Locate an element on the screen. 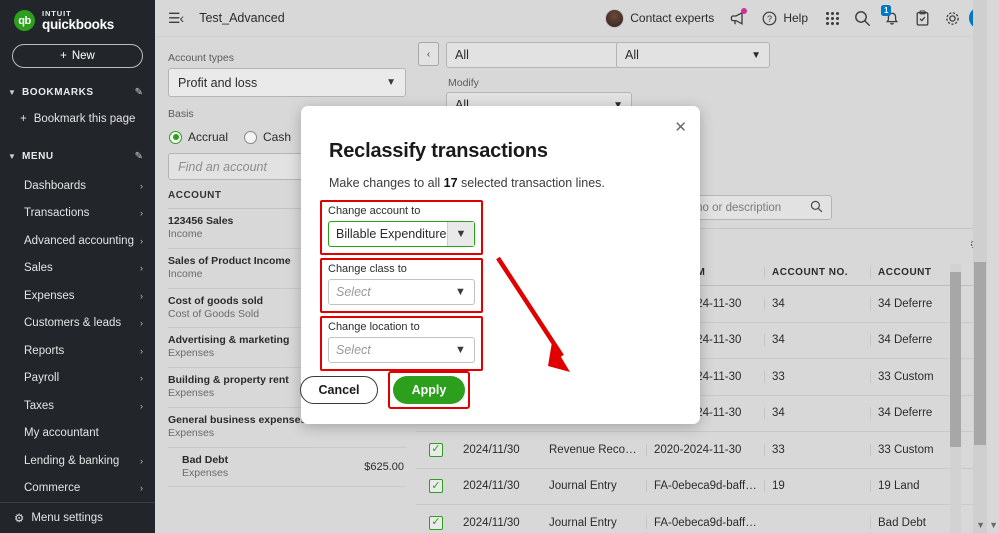  plus-icon: + is located at coordinates (63, 56).